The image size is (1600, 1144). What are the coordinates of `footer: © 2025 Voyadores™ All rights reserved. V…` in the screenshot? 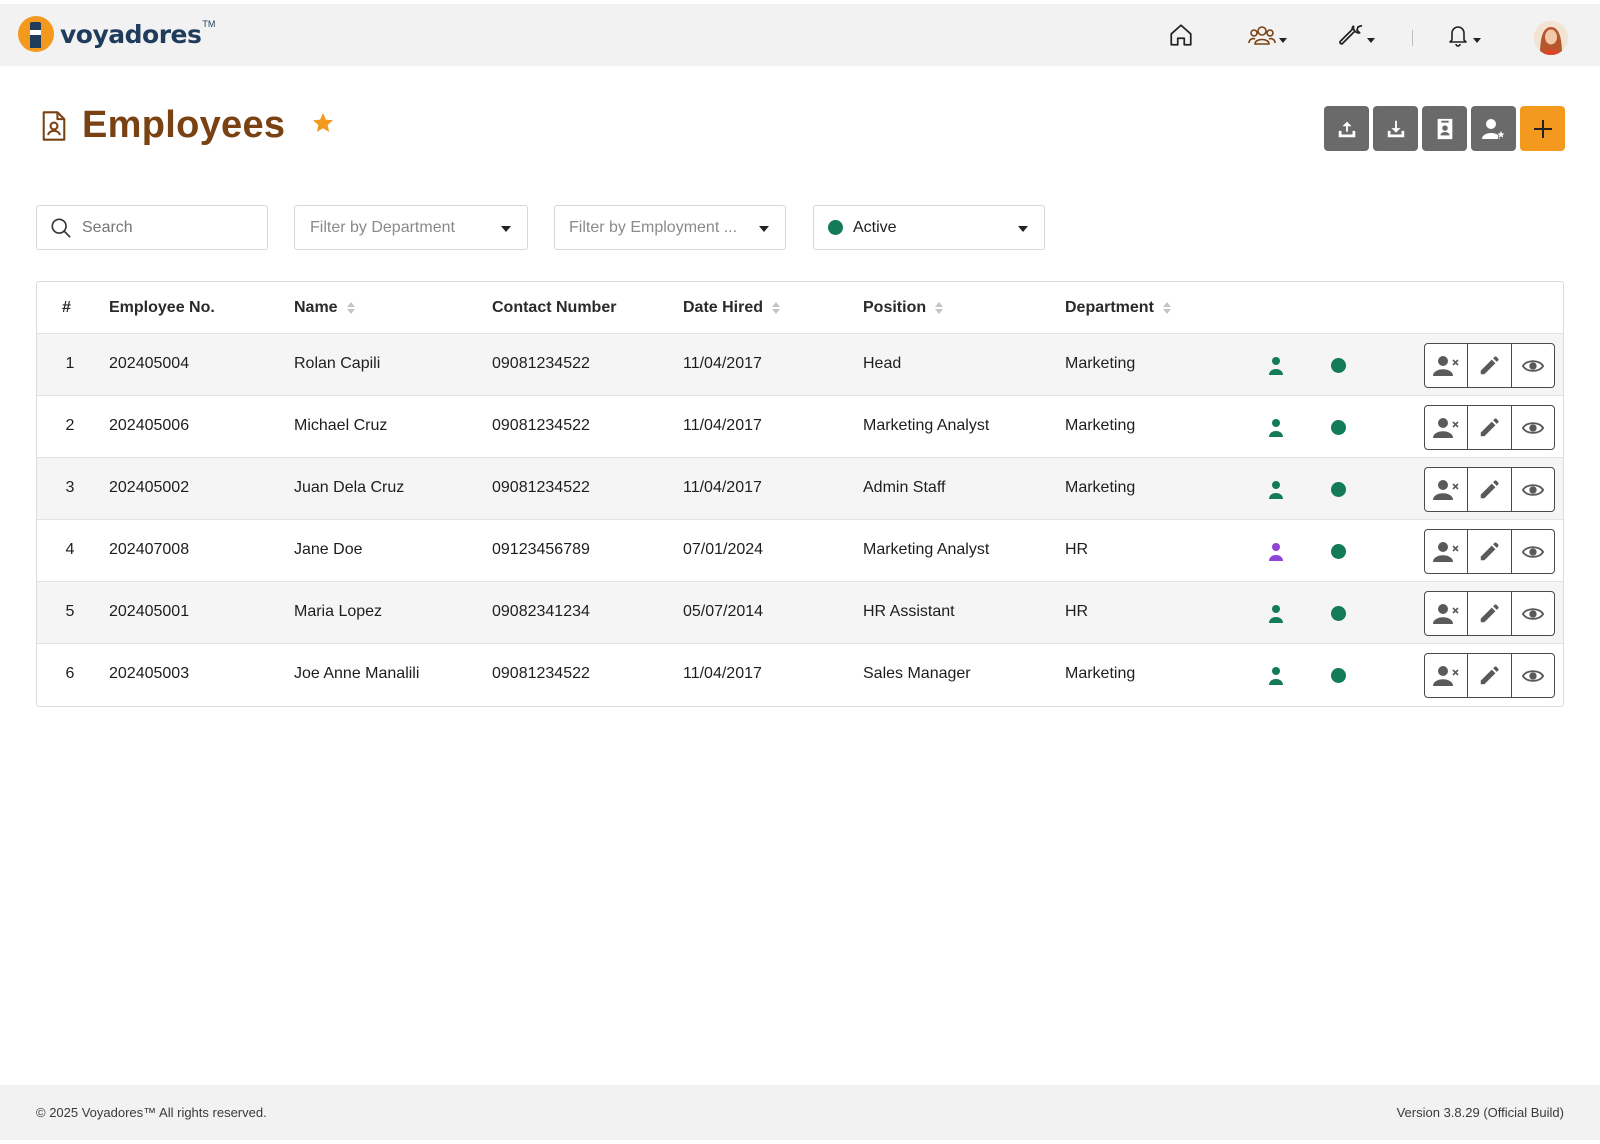 It's located at (800, 1112).